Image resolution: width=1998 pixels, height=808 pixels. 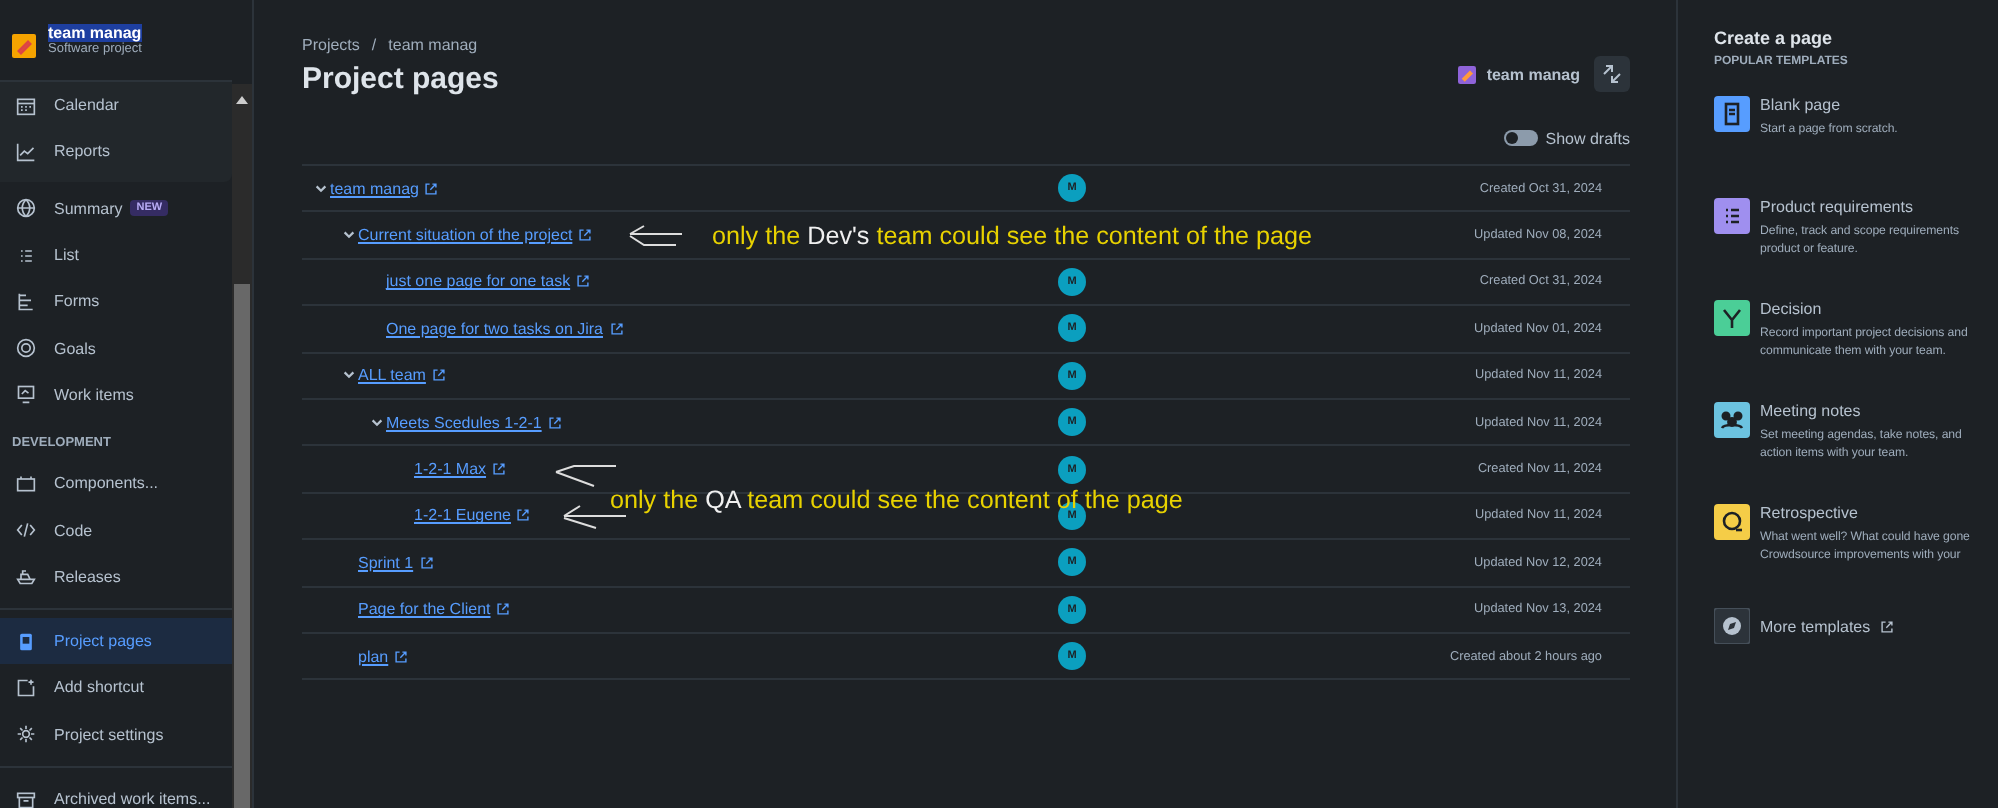 I want to click on page-link: Page for the Client, so click(x=424, y=609).